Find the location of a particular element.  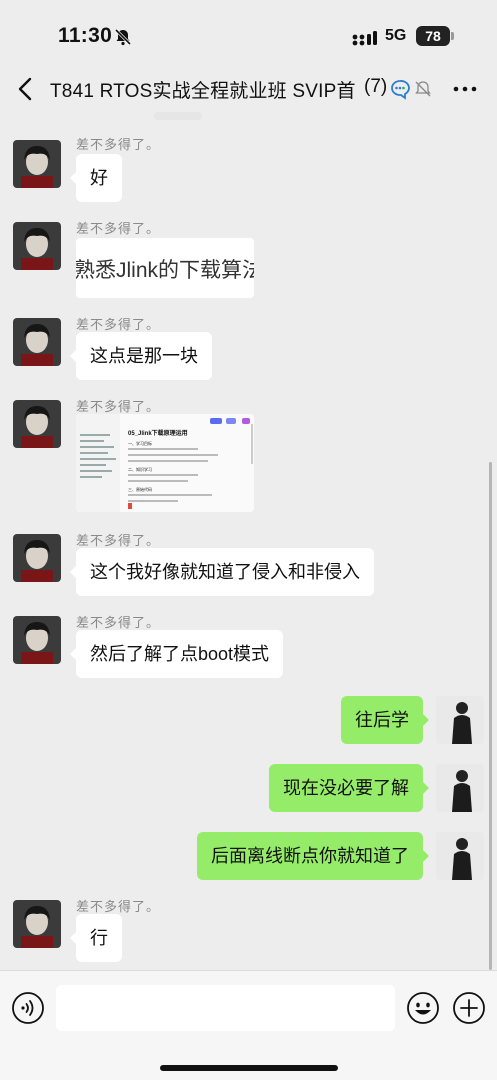

message-row: 差不多得了。 行 is located at coordinates (248, 930).